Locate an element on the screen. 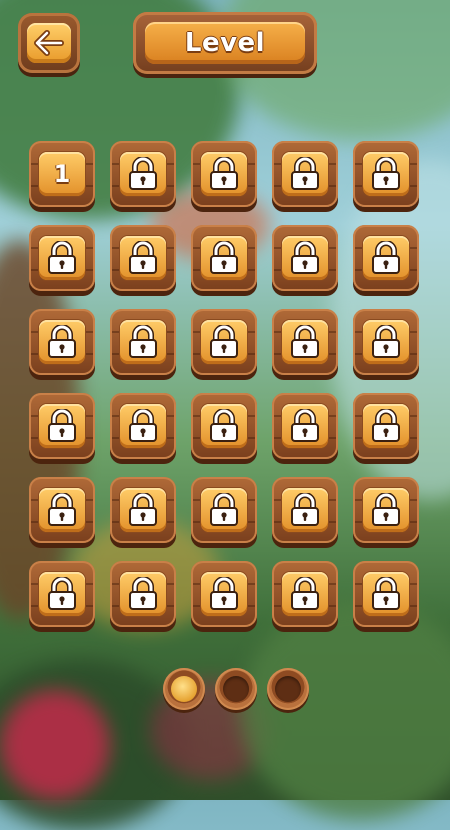 The image size is (450, 830). level-number: 1 is located at coordinates (62, 174).